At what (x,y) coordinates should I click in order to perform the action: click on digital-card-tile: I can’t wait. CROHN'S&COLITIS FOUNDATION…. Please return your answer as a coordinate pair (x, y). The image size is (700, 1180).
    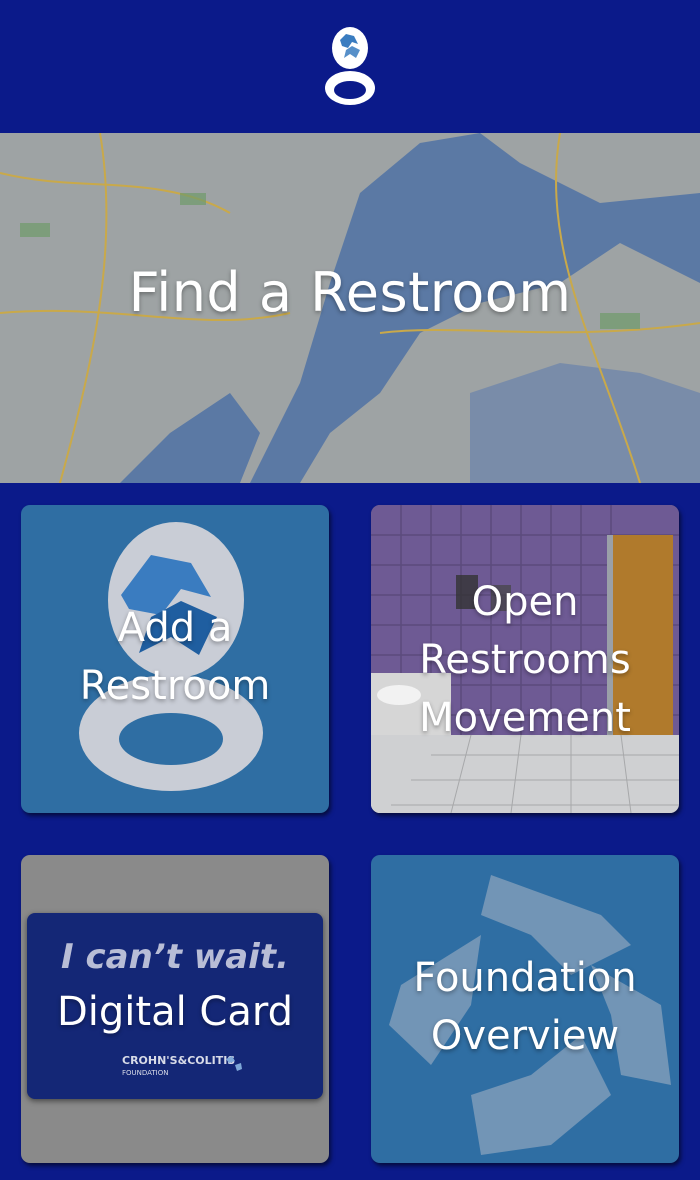
    Looking at the image, I should click on (175, 1009).